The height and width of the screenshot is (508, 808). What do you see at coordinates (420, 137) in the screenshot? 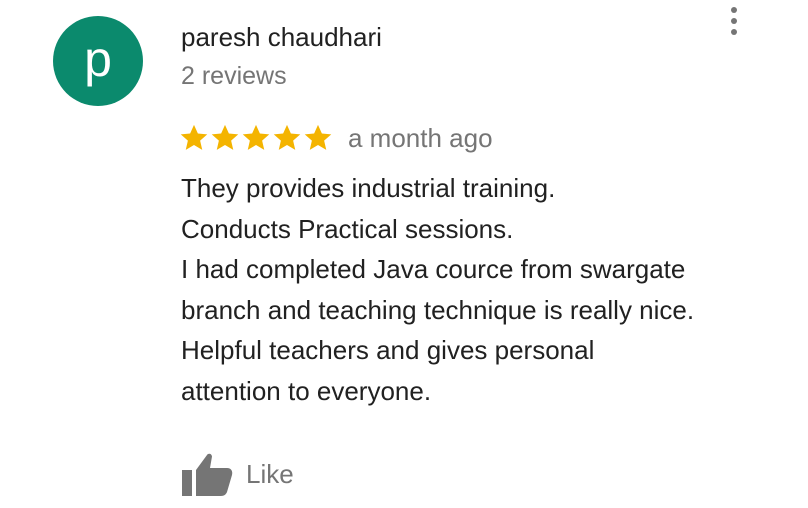
I see `review-date: a month ago` at bounding box center [420, 137].